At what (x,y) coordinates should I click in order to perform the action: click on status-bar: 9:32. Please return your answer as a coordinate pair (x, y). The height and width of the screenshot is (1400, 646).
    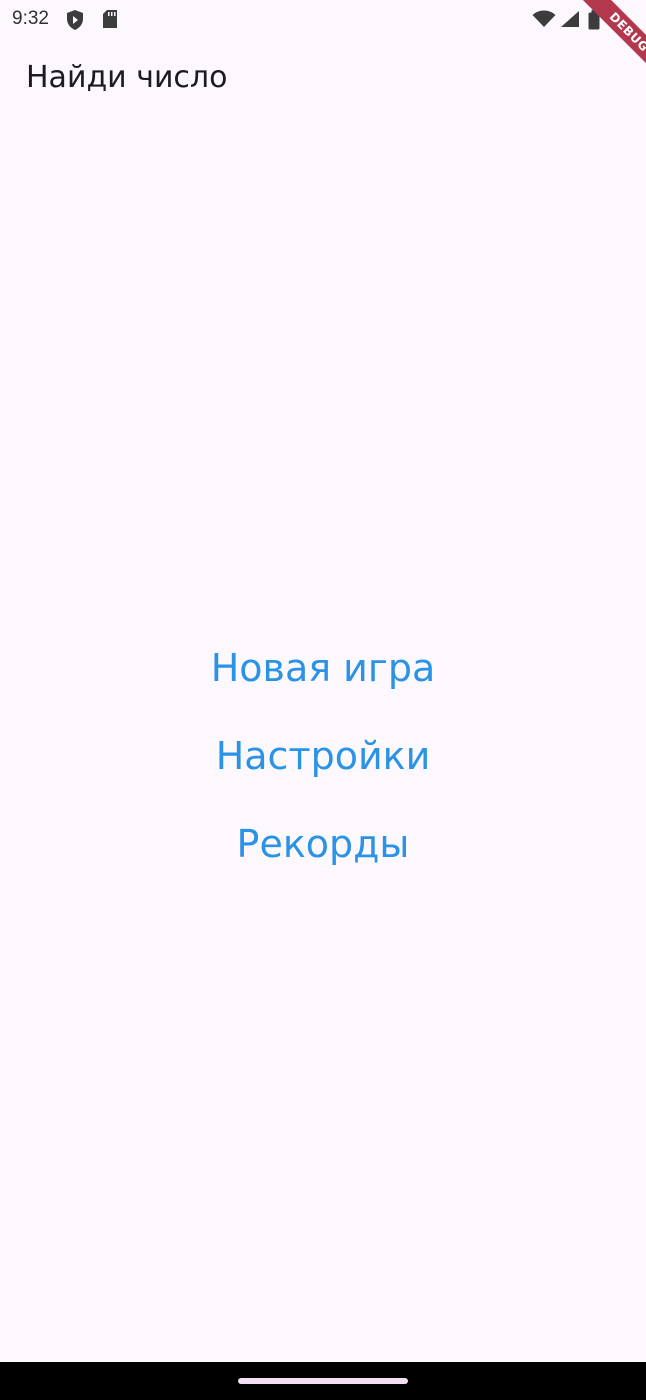
    Looking at the image, I should click on (323, 20).